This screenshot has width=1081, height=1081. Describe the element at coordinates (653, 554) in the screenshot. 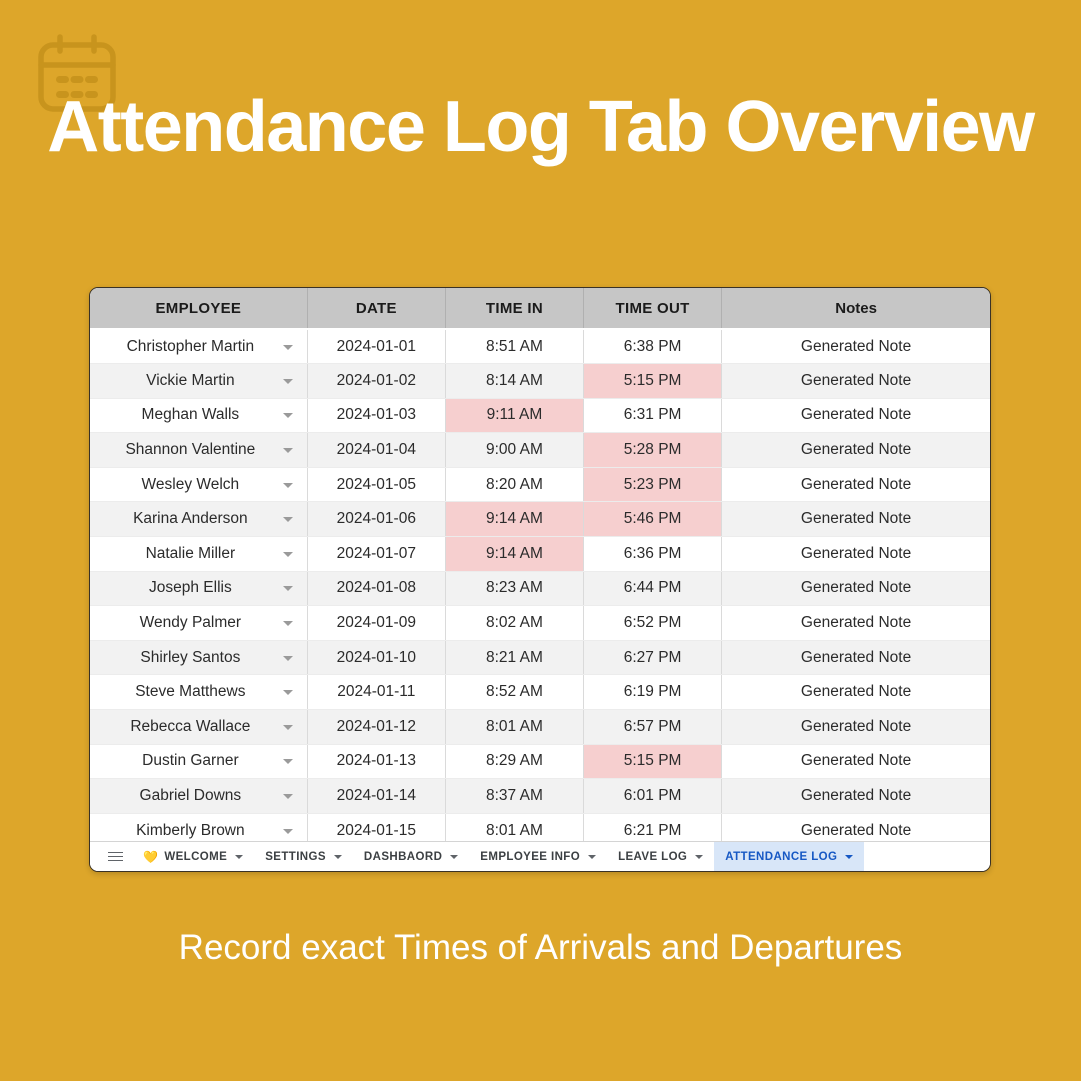

I see `cell-time-out: 6:36 PM` at that location.